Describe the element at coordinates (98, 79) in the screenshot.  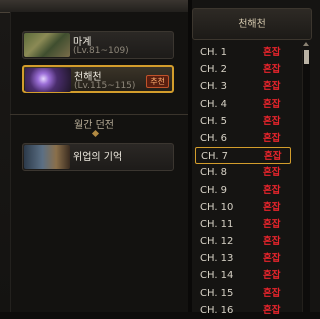
I see `dungeon-item-cheonhaecheon: 천해천 (Lv.115~115) 추천` at that location.